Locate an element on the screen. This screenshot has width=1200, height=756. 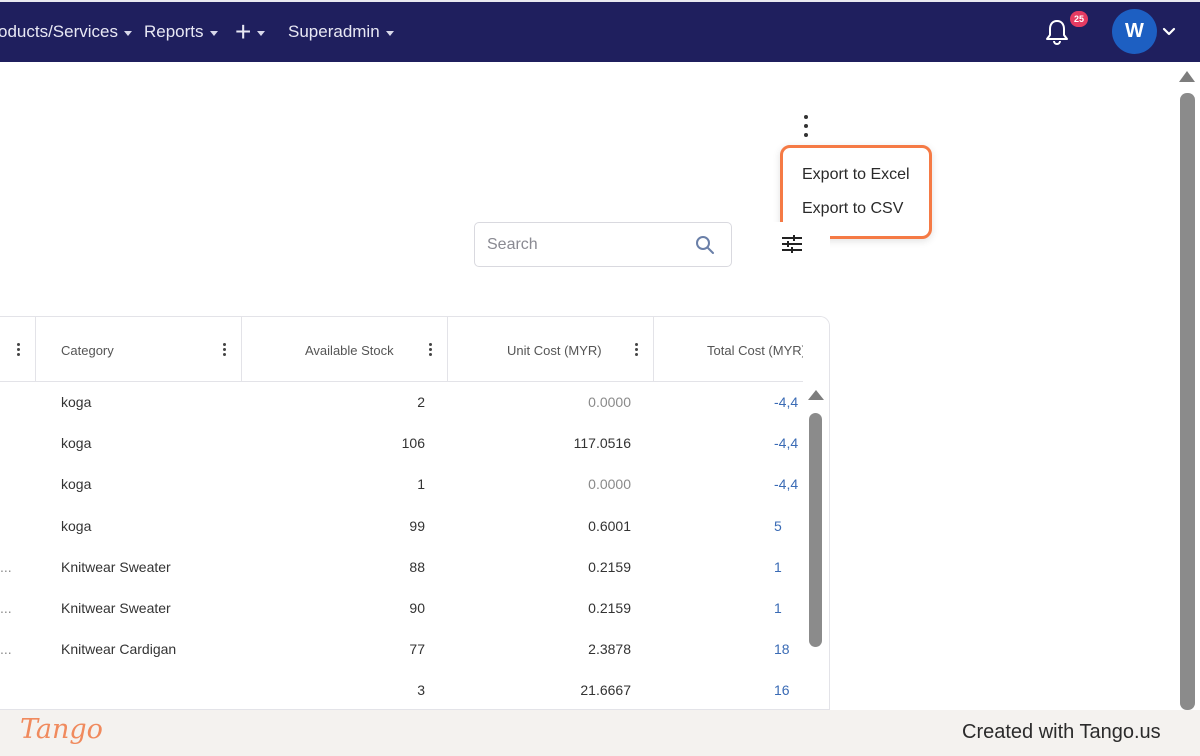
available-stock-cell: 77 is located at coordinates (417, 649).